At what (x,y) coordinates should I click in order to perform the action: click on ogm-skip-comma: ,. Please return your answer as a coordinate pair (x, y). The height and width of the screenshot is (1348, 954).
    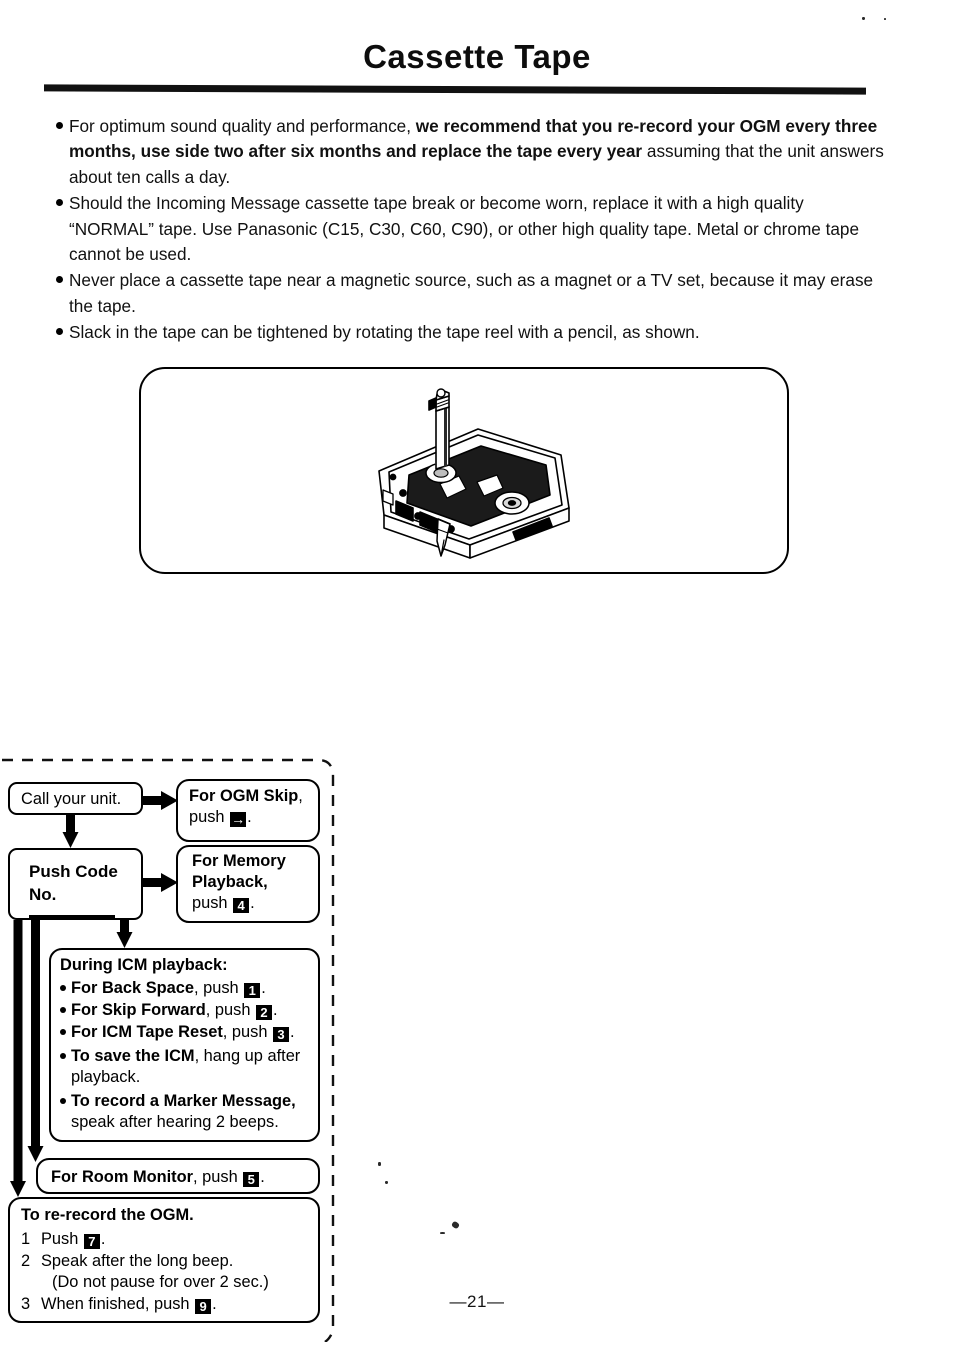
    Looking at the image, I should click on (300, 796).